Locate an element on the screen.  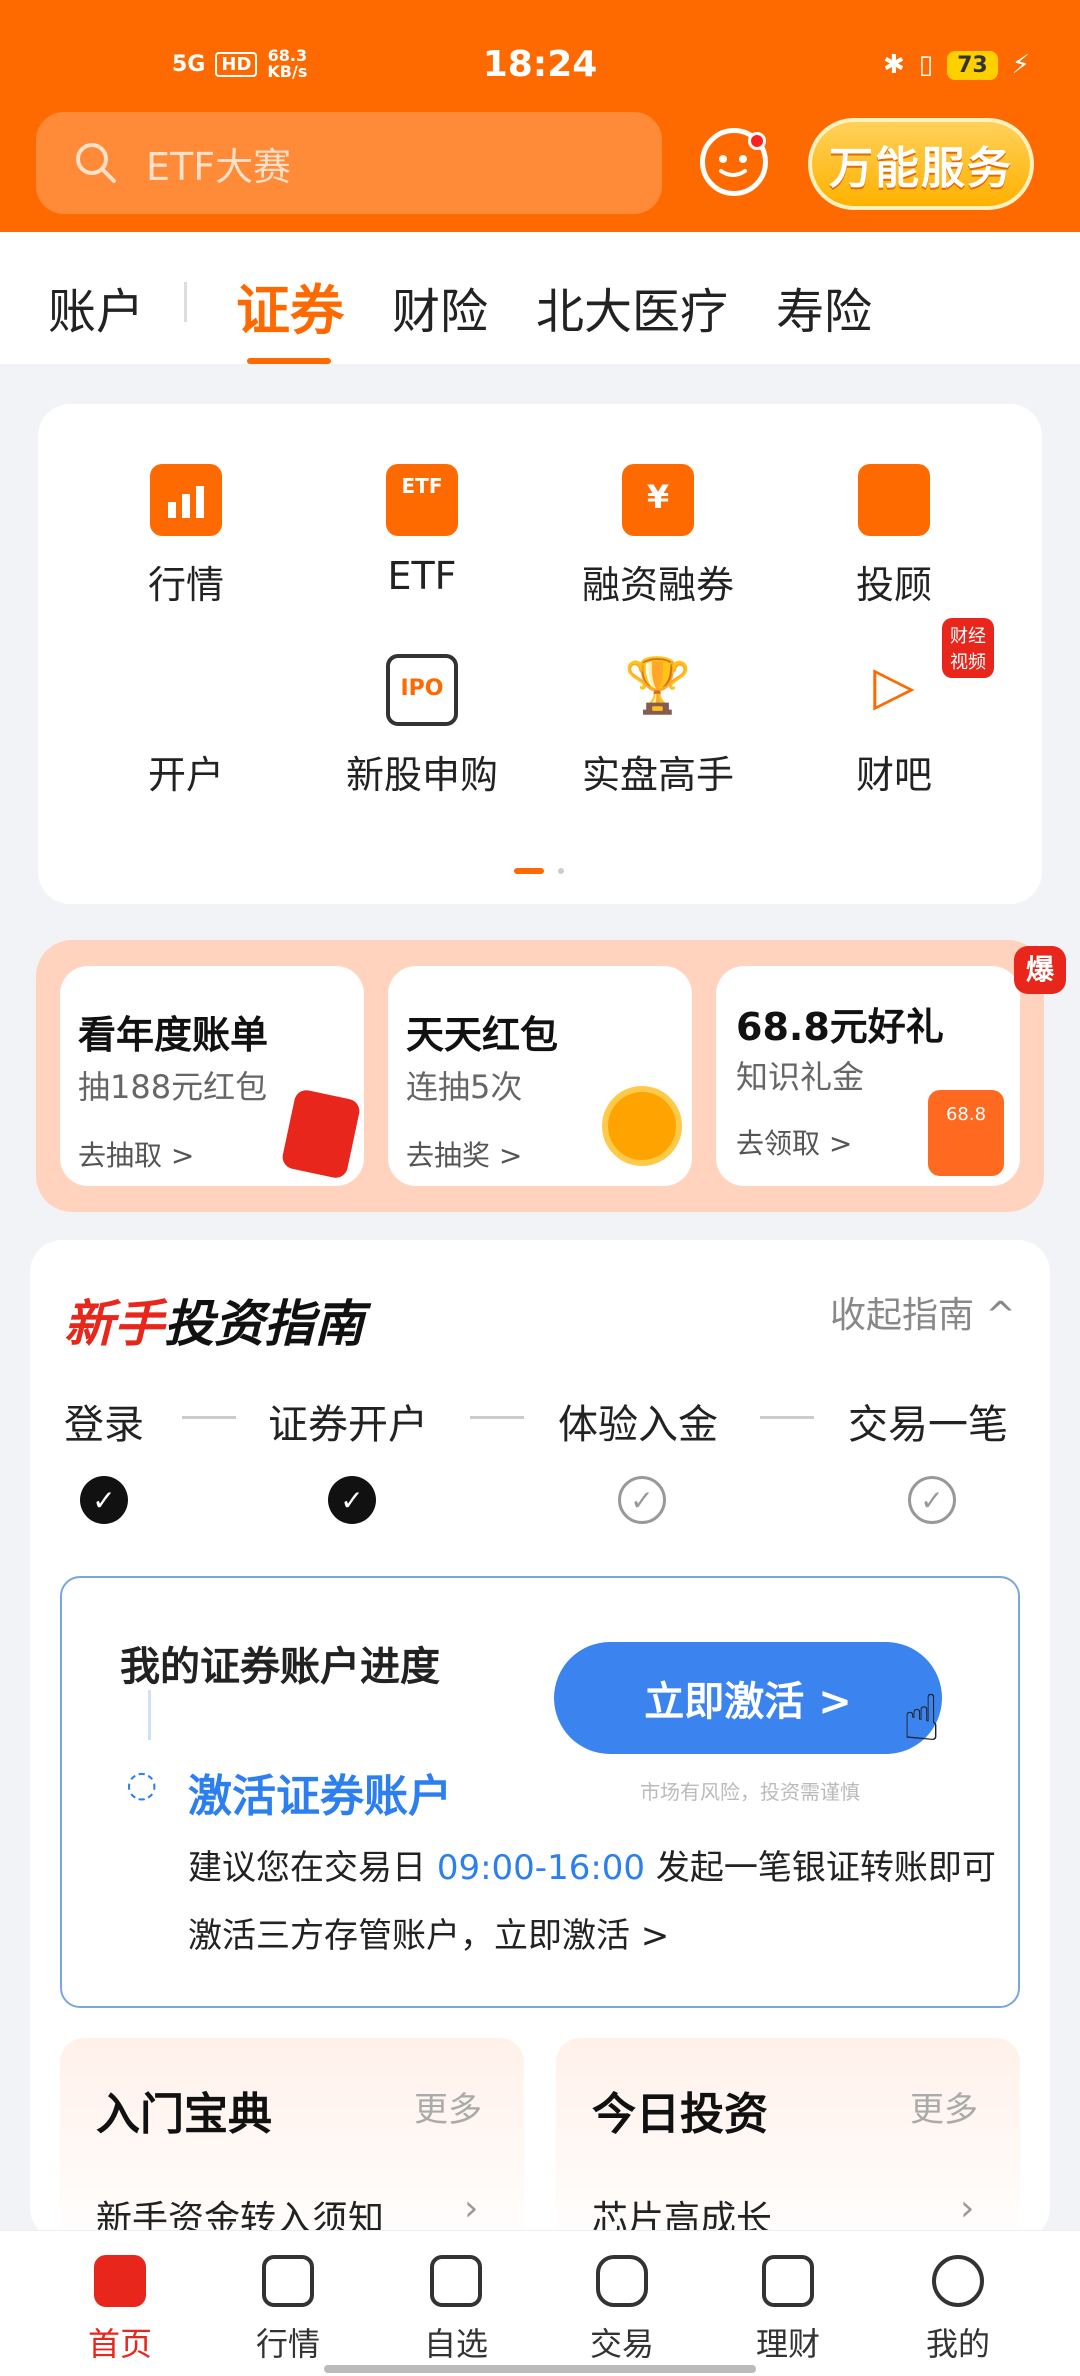
grid-item-open-account: 开户 is located at coordinates (186, 726).